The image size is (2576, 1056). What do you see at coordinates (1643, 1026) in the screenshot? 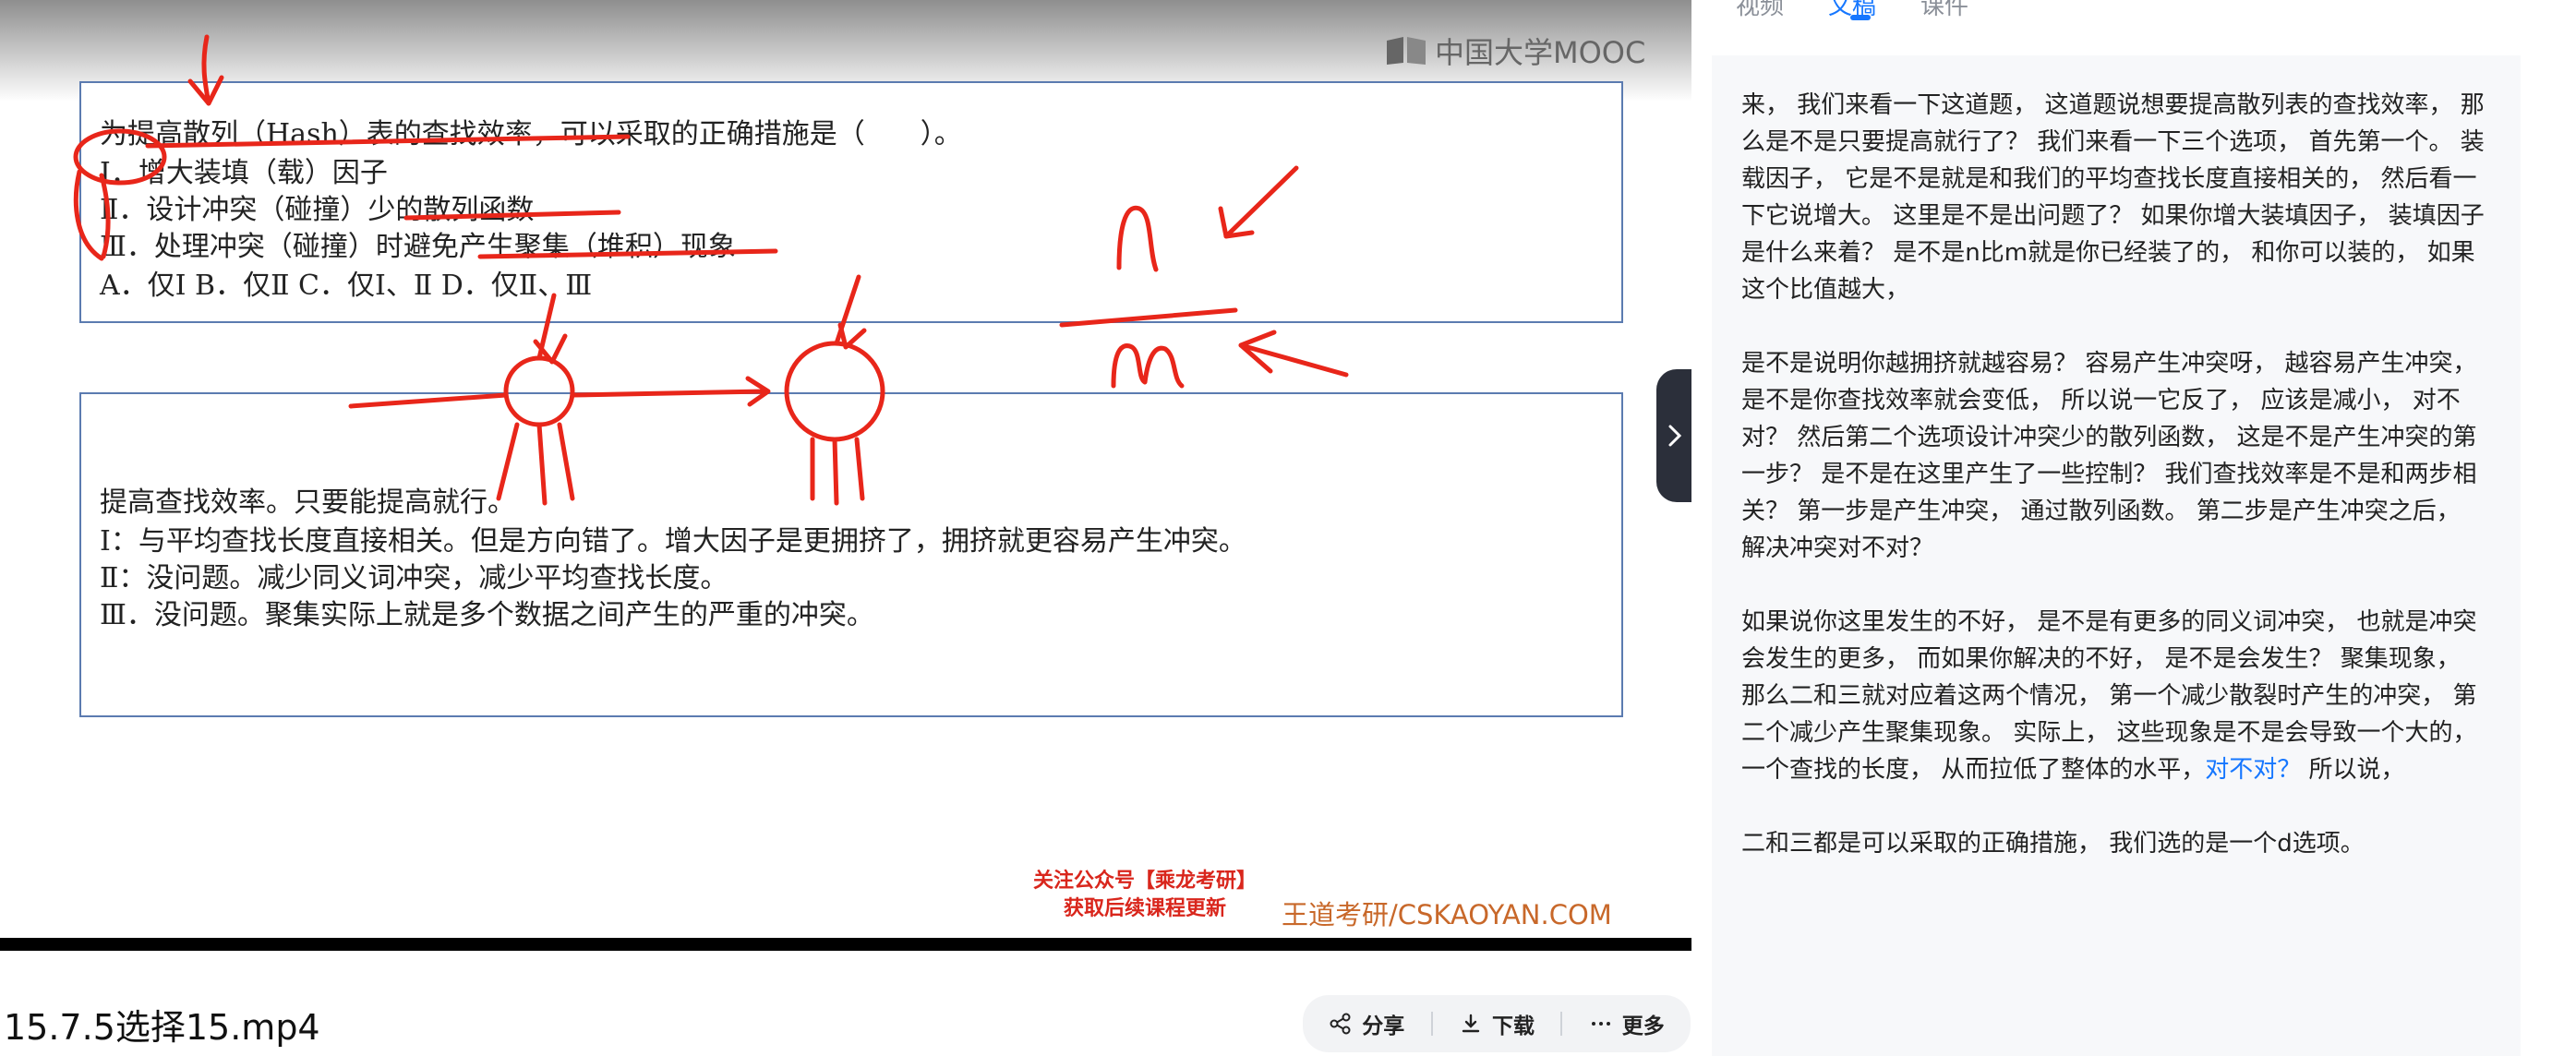
I see `more-label: 更多` at bounding box center [1643, 1026].